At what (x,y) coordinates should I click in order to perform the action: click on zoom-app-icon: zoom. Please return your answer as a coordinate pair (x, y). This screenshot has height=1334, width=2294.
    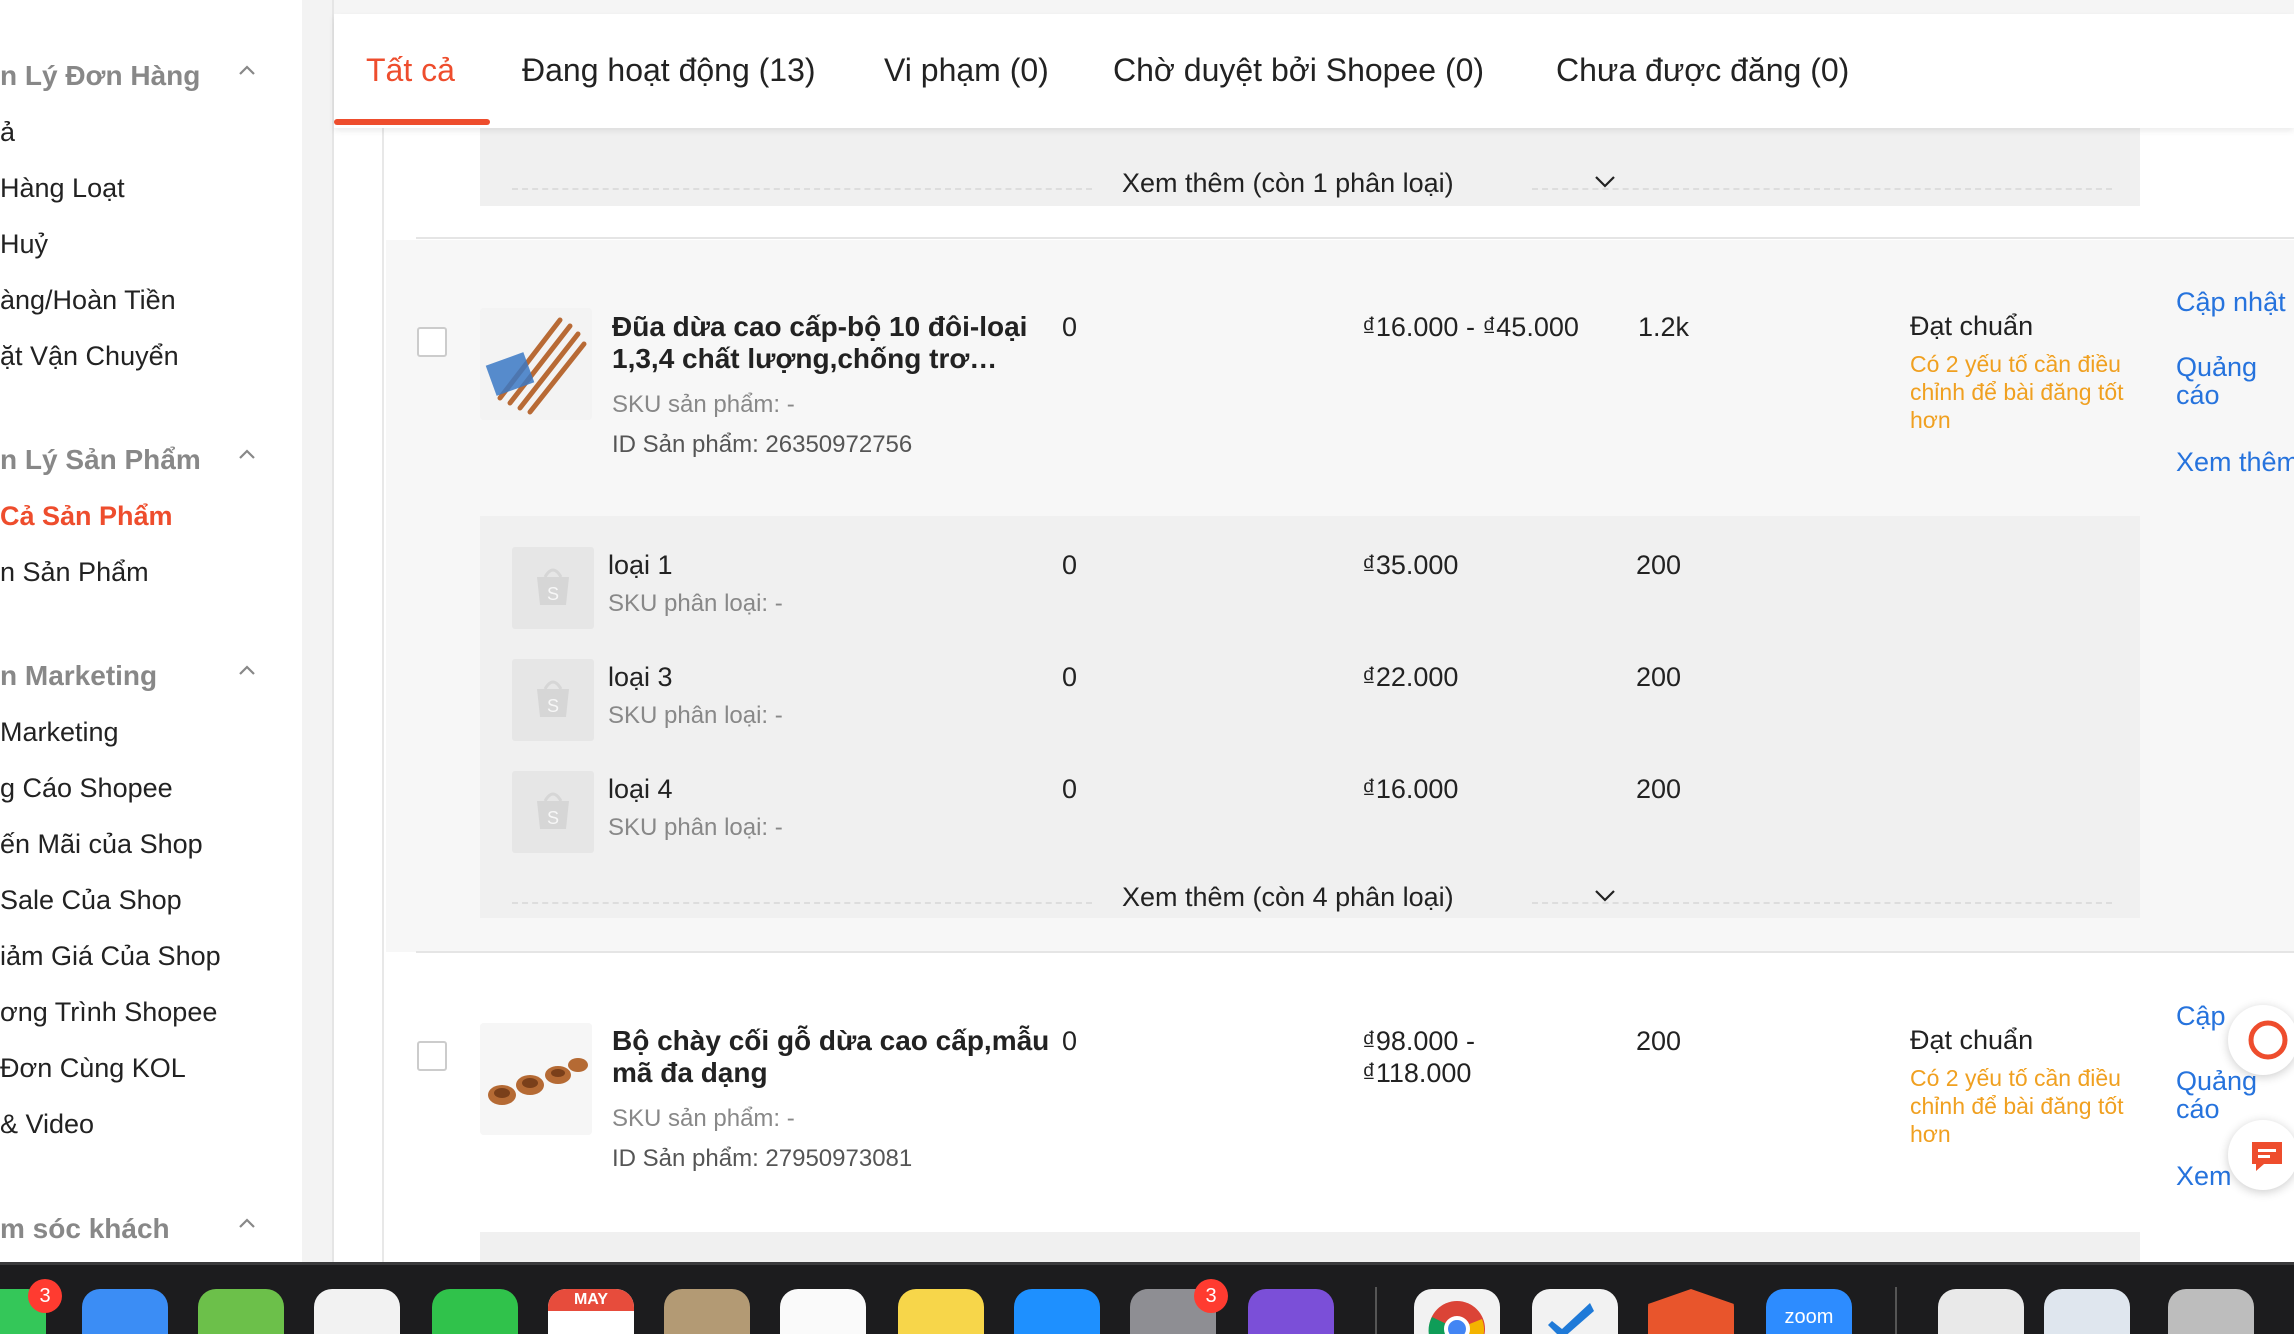
    Looking at the image, I should click on (1809, 1311).